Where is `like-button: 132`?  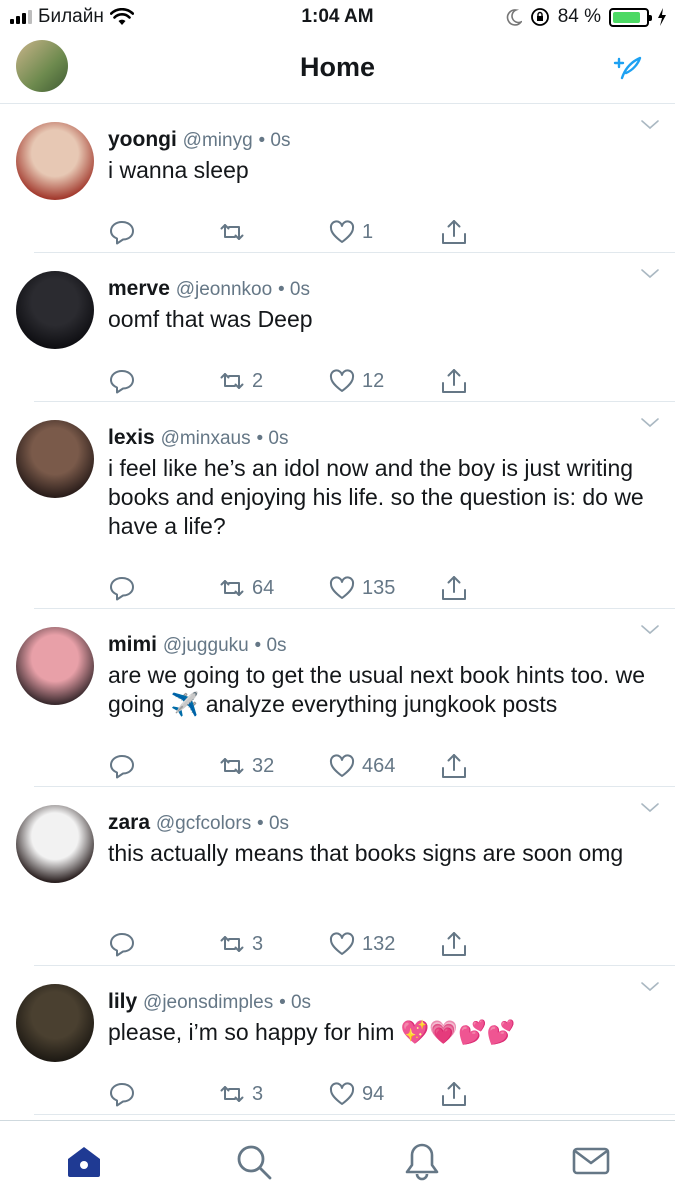
like-button: 132 is located at coordinates (361, 944).